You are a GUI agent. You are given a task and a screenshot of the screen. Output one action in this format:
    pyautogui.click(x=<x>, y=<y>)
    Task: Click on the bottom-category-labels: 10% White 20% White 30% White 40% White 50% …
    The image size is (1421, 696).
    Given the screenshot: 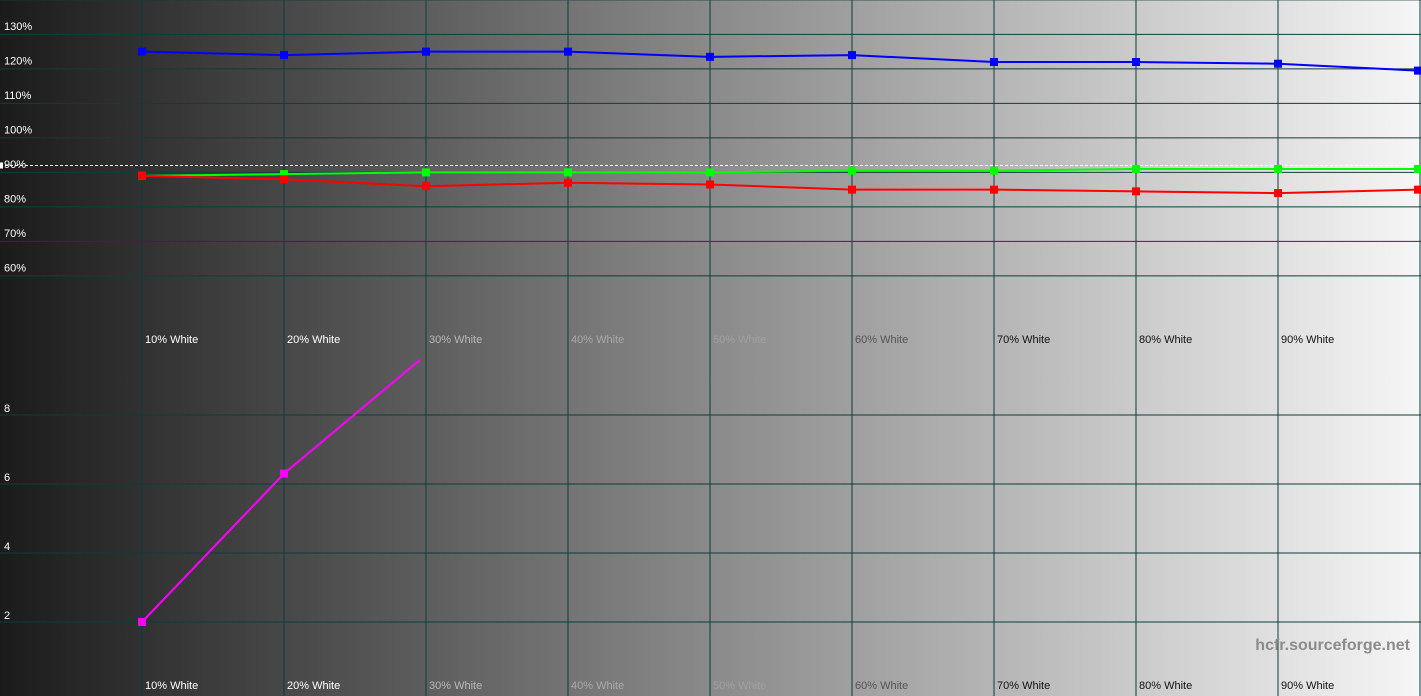 What is the action you would take?
    pyautogui.click(x=739, y=686)
    